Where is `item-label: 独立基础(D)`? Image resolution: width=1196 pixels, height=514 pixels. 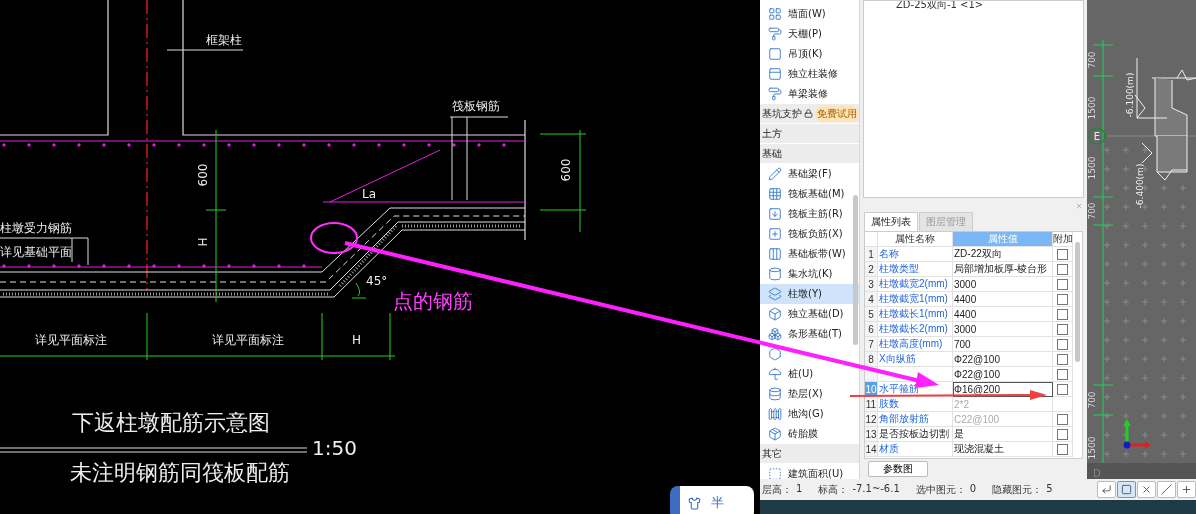
item-label: 独立基础(D) is located at coordinates (816, 314).